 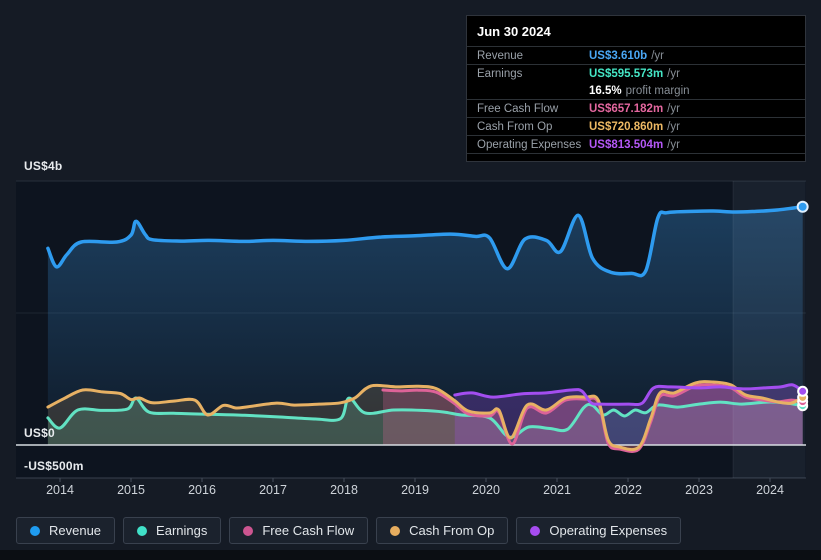 I want to click on y-axis-label-4b: US$4b, so click(x=43, y=166).